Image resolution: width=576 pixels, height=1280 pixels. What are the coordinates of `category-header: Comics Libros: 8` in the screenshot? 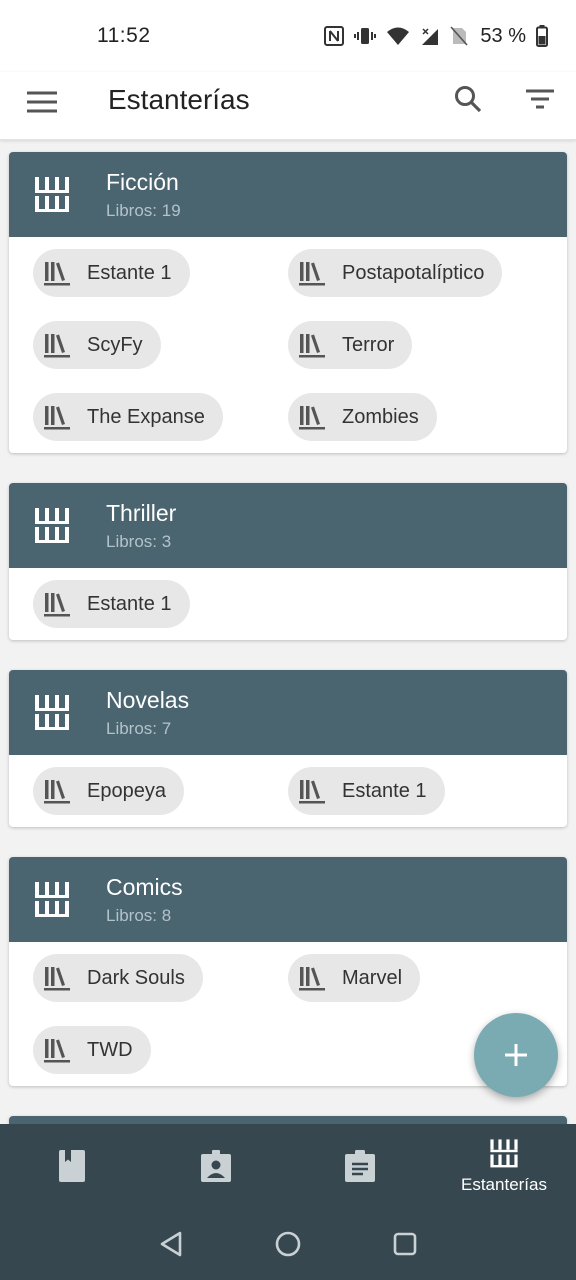 It's located at (288, 899).